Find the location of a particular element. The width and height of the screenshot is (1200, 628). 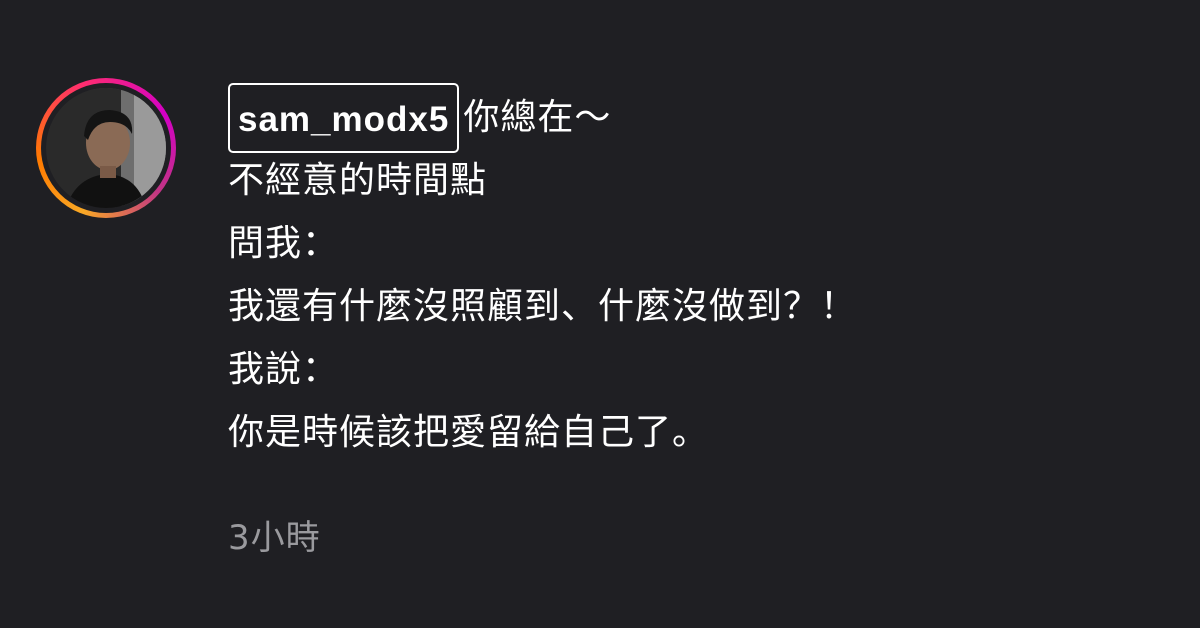

avatar is located at coordinates (106, 148).